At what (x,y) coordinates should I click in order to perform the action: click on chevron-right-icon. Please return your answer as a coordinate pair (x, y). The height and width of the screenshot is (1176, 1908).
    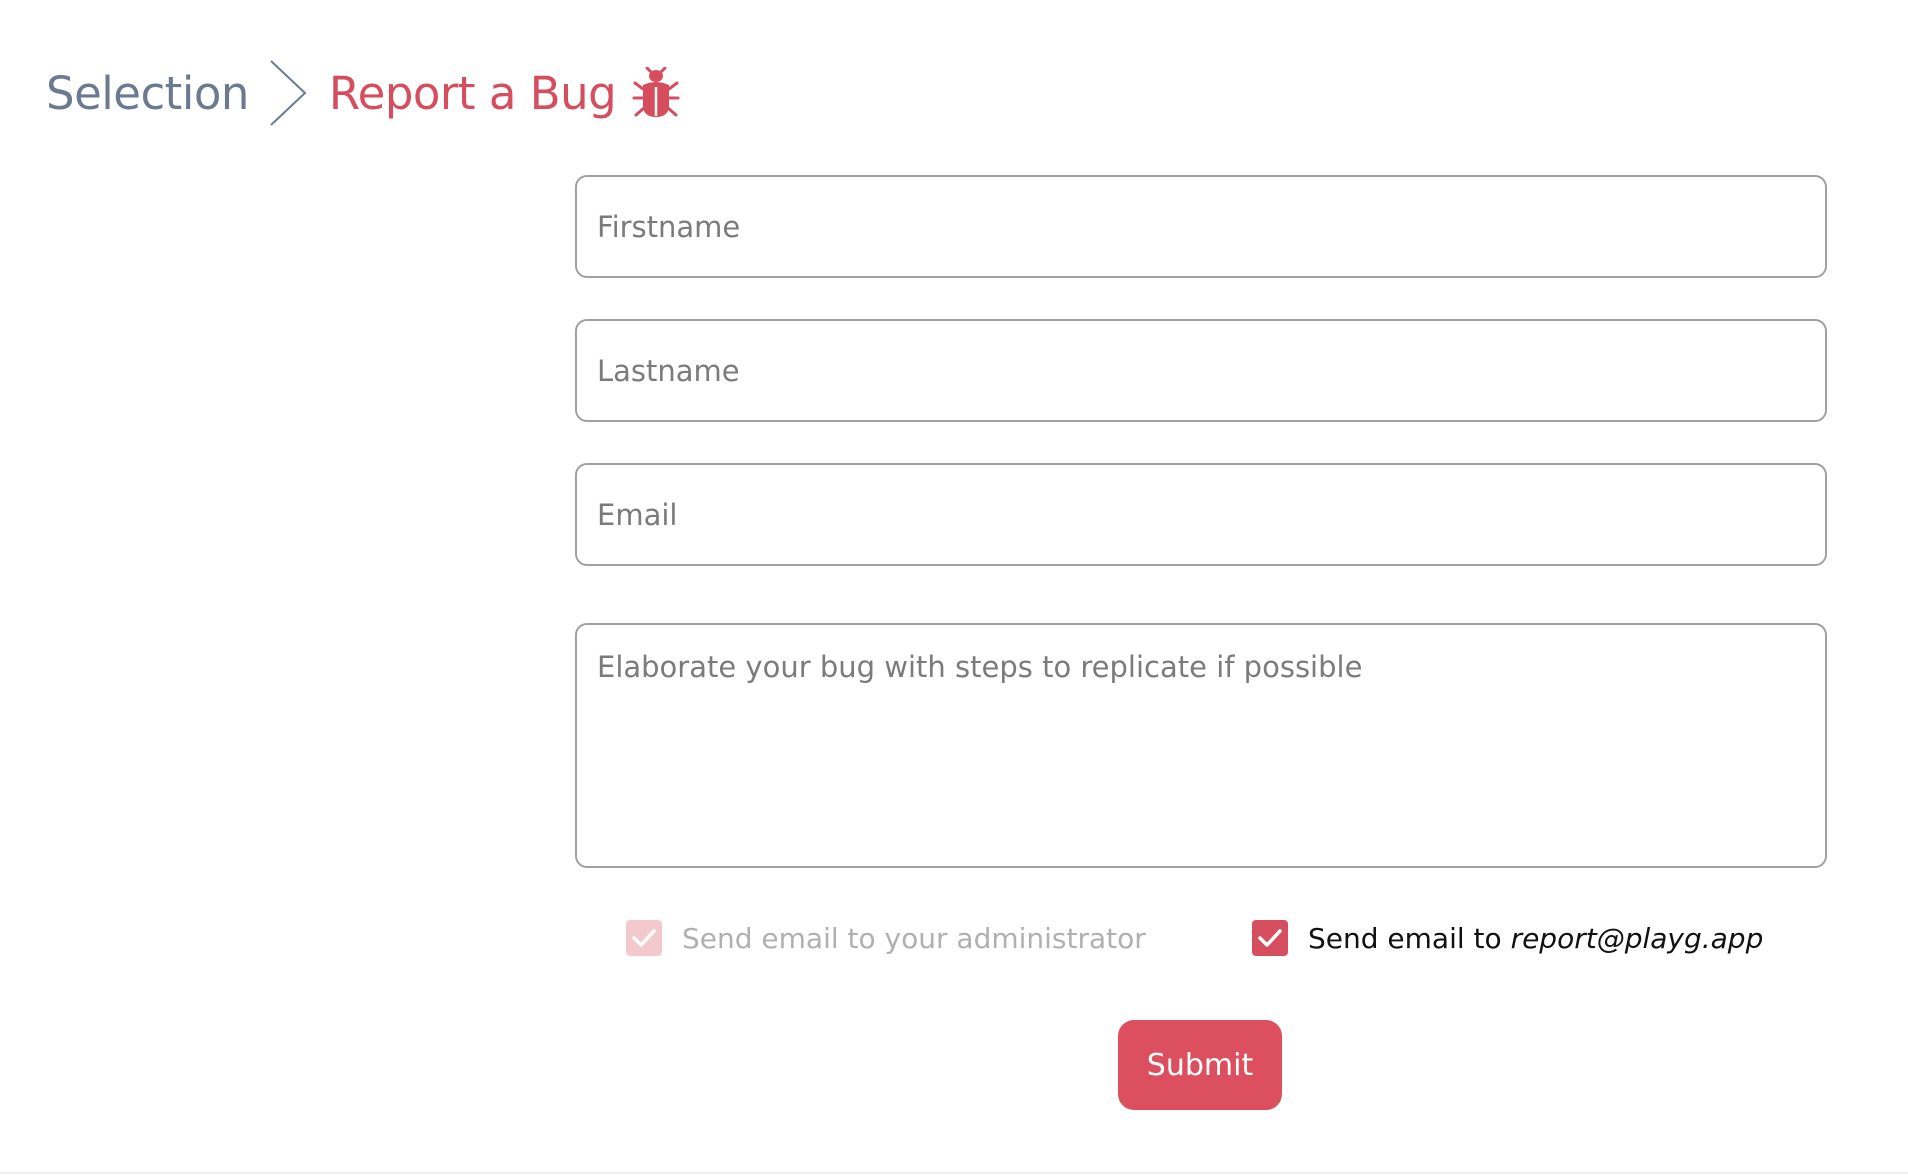
    Looking at the image, I should click on (288, 93).